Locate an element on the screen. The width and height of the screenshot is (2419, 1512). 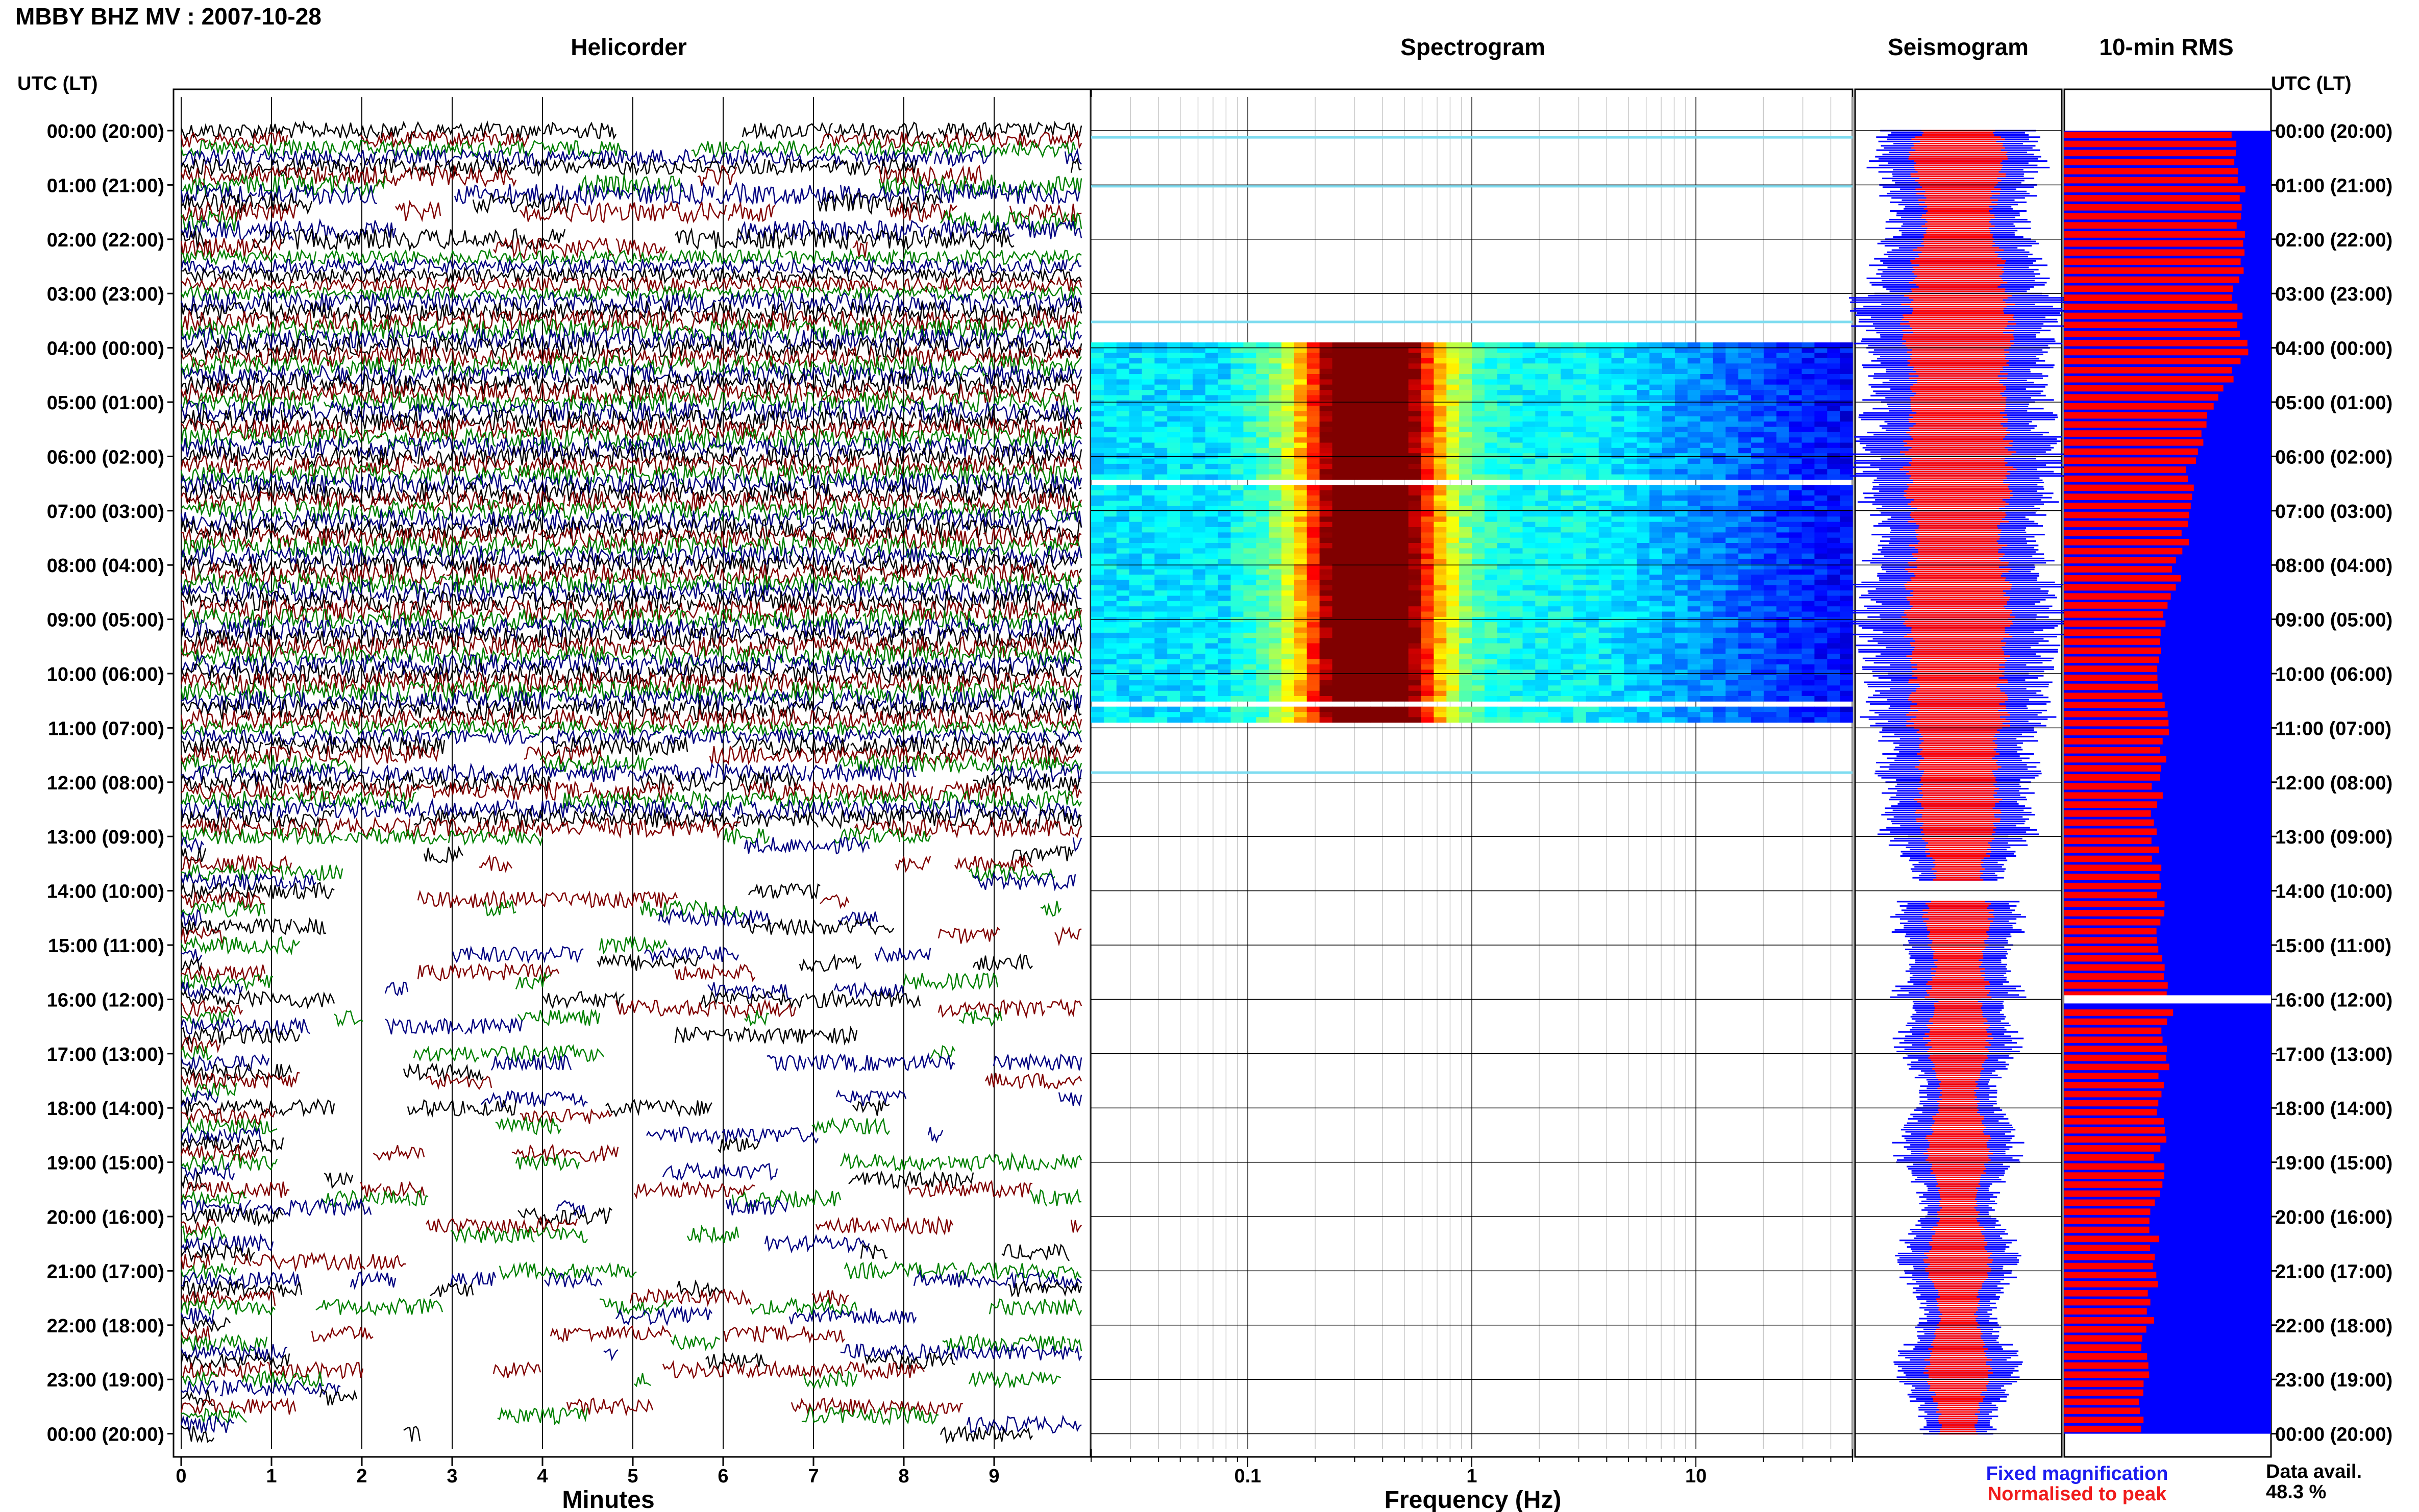
helicorder-trace is located at coordinates (631, 357).